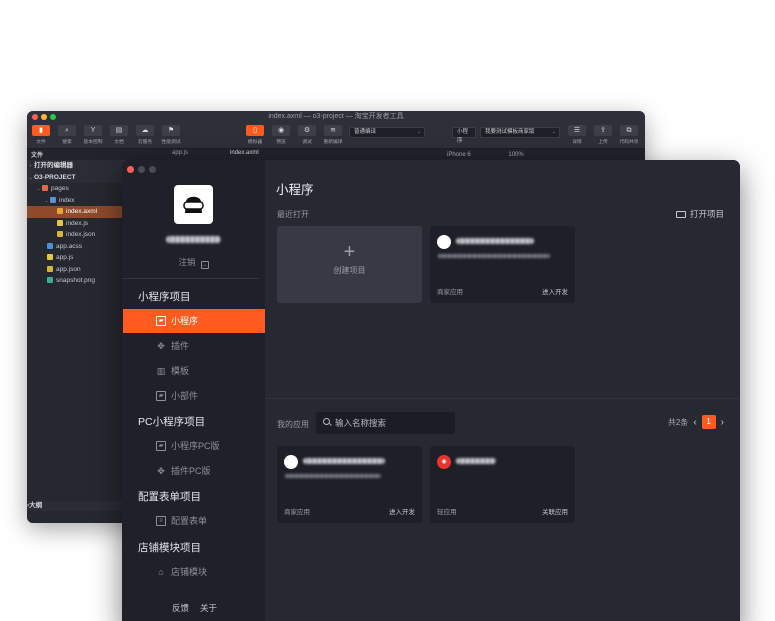 This screenshot has height=621, width=775. I want to click on link-app-link: 关联应用, so click(555, 511).